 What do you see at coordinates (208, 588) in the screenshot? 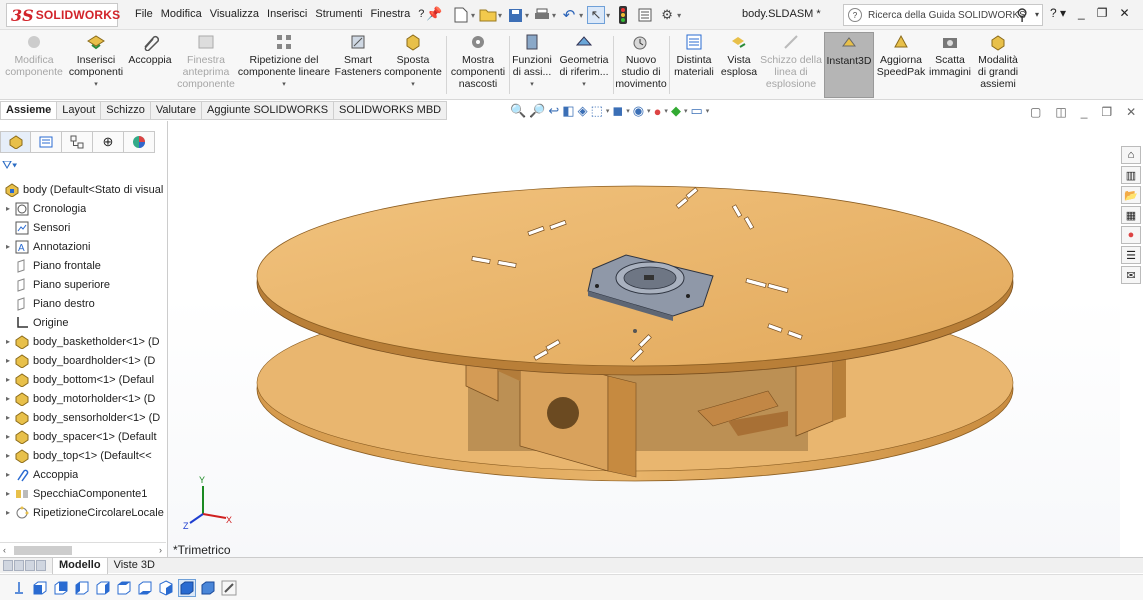
I see `dimetric-view-icon` at bounding box center [208, 588].